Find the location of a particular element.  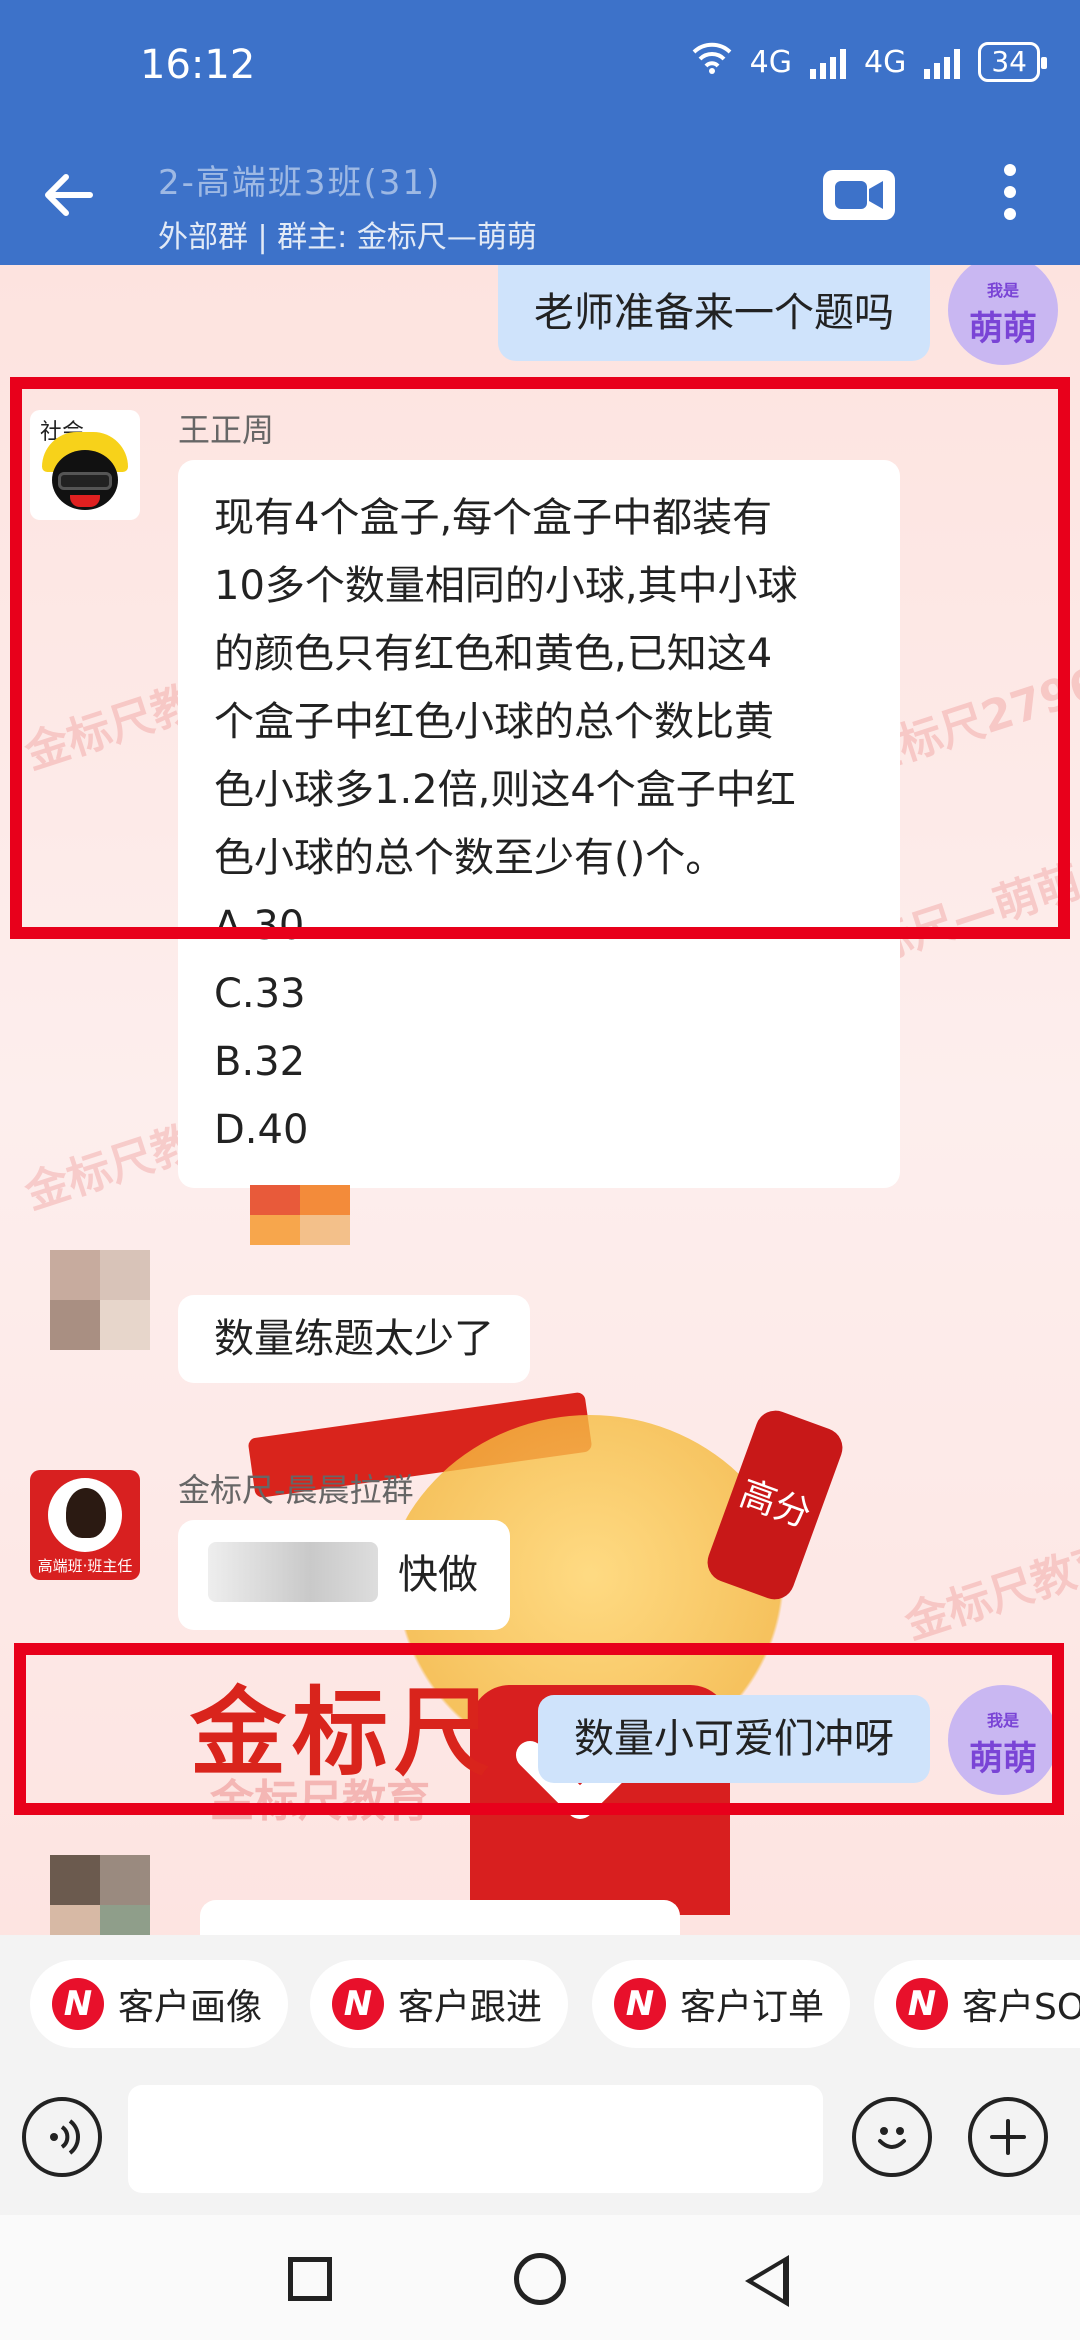

status-icons: 4G 4G 34 is located at coordinates (869, 62).